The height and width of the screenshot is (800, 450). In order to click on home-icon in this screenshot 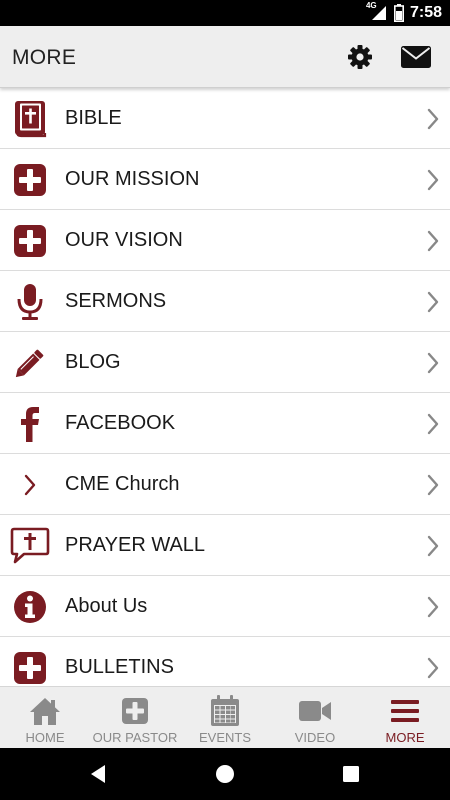, I will do `click(45, 711)`.